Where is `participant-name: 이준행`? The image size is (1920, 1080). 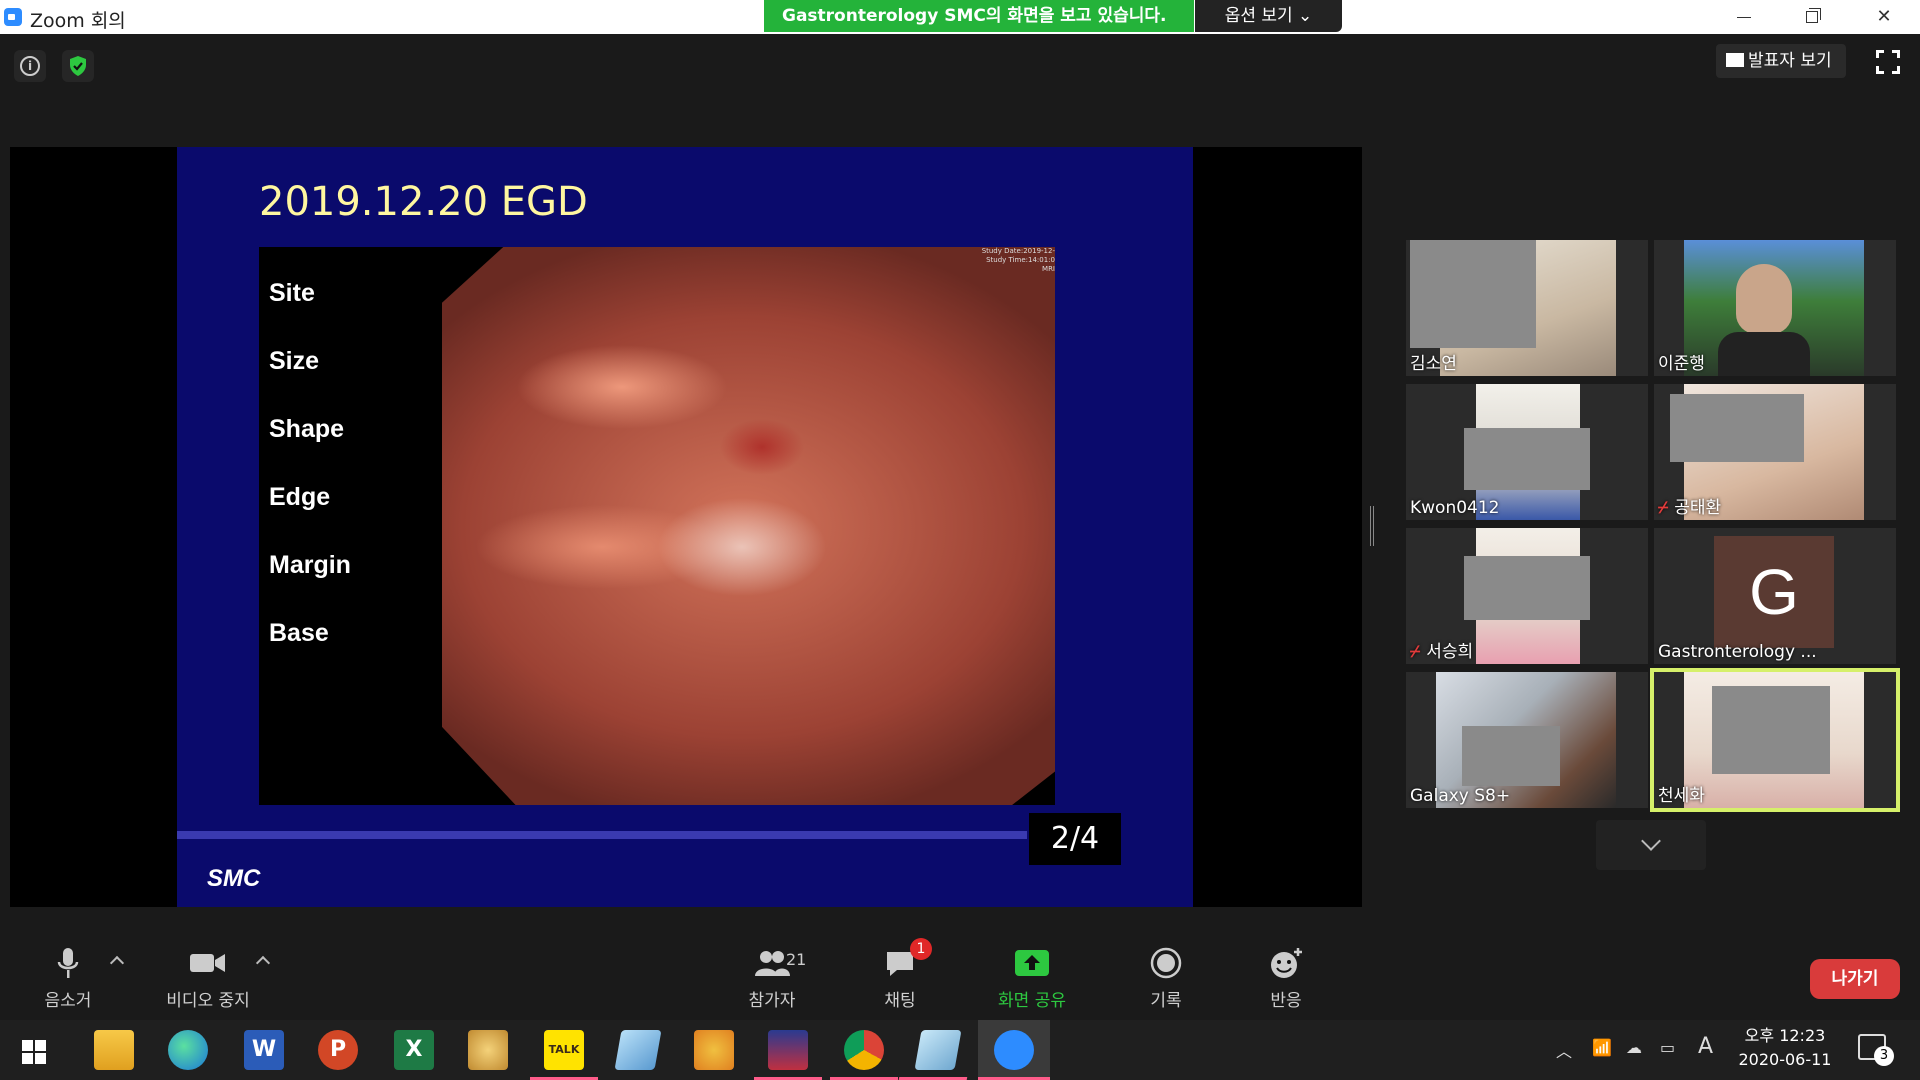 participant-name: 이준행 is located at coordinates (1681, 364).